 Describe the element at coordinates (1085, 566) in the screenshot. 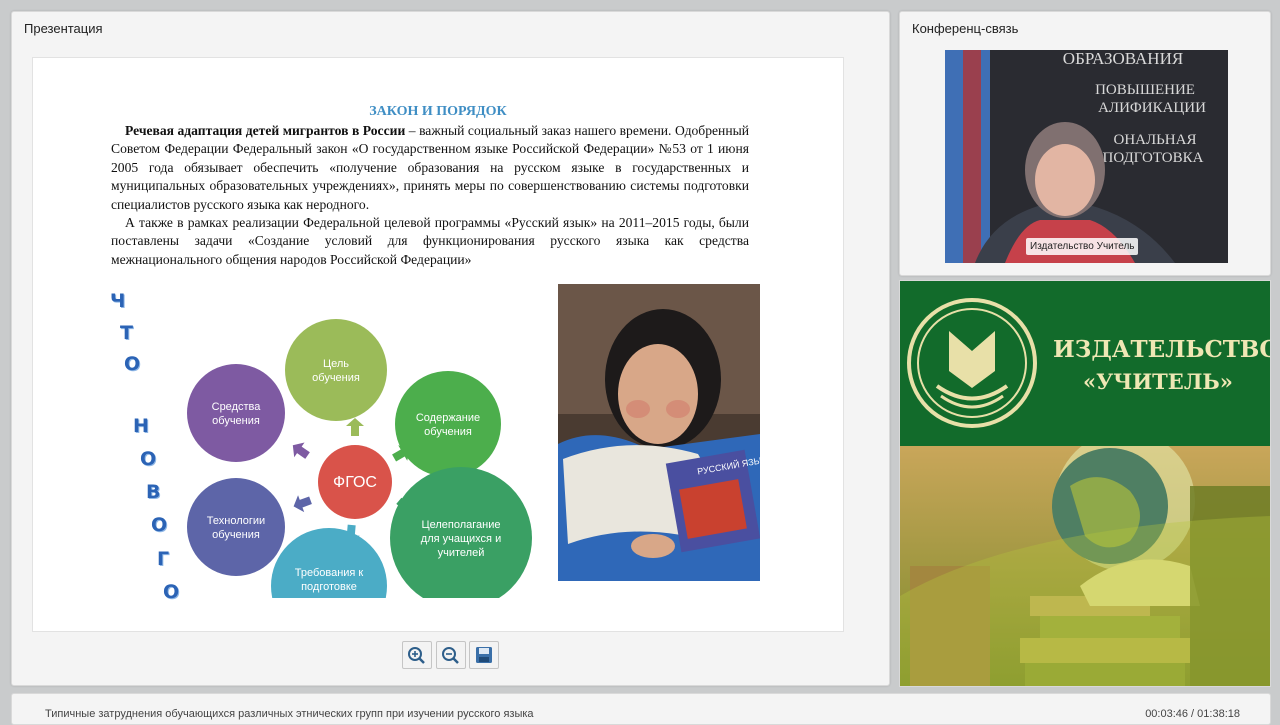

I see `books-and-globe-illustration` at that location.